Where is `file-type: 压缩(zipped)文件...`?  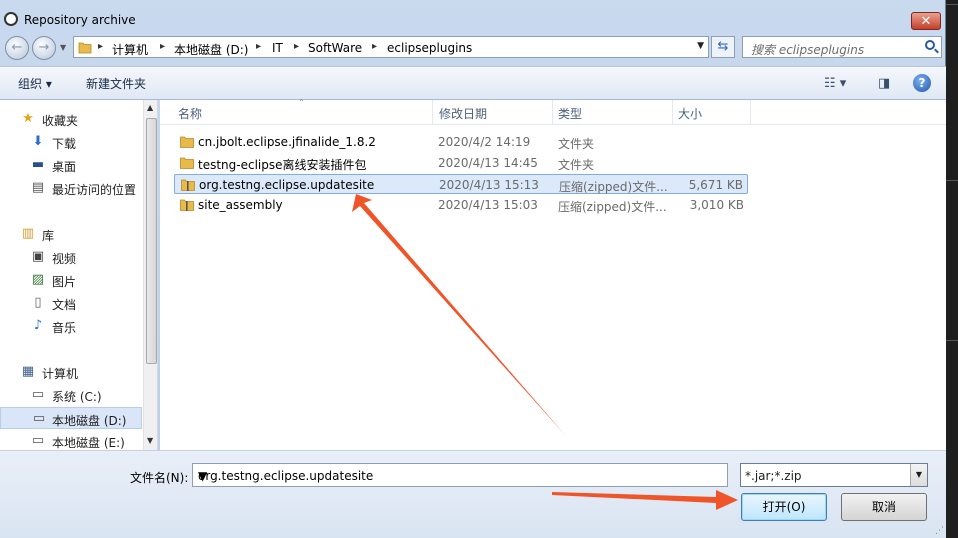 file-type: 压缩(zipped)文件... is located at coordinates (613, 187).